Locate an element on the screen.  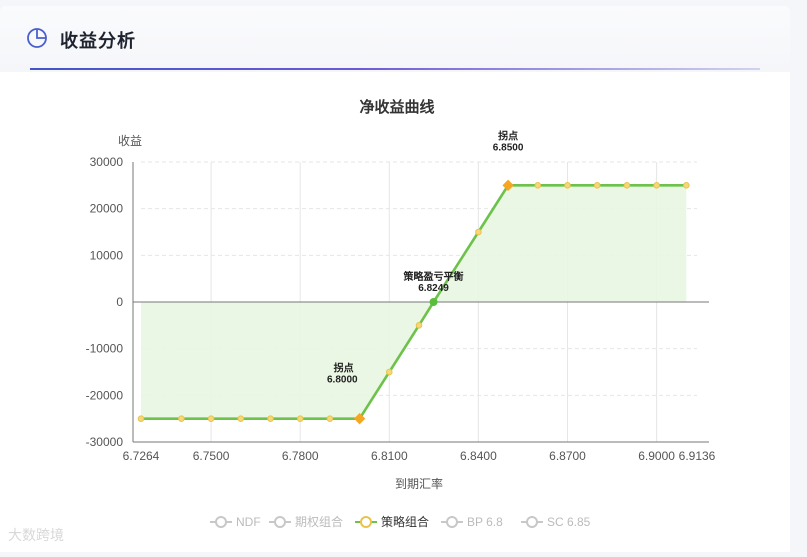
legend-item: 期权组合 is located at coordinates (306, 521).